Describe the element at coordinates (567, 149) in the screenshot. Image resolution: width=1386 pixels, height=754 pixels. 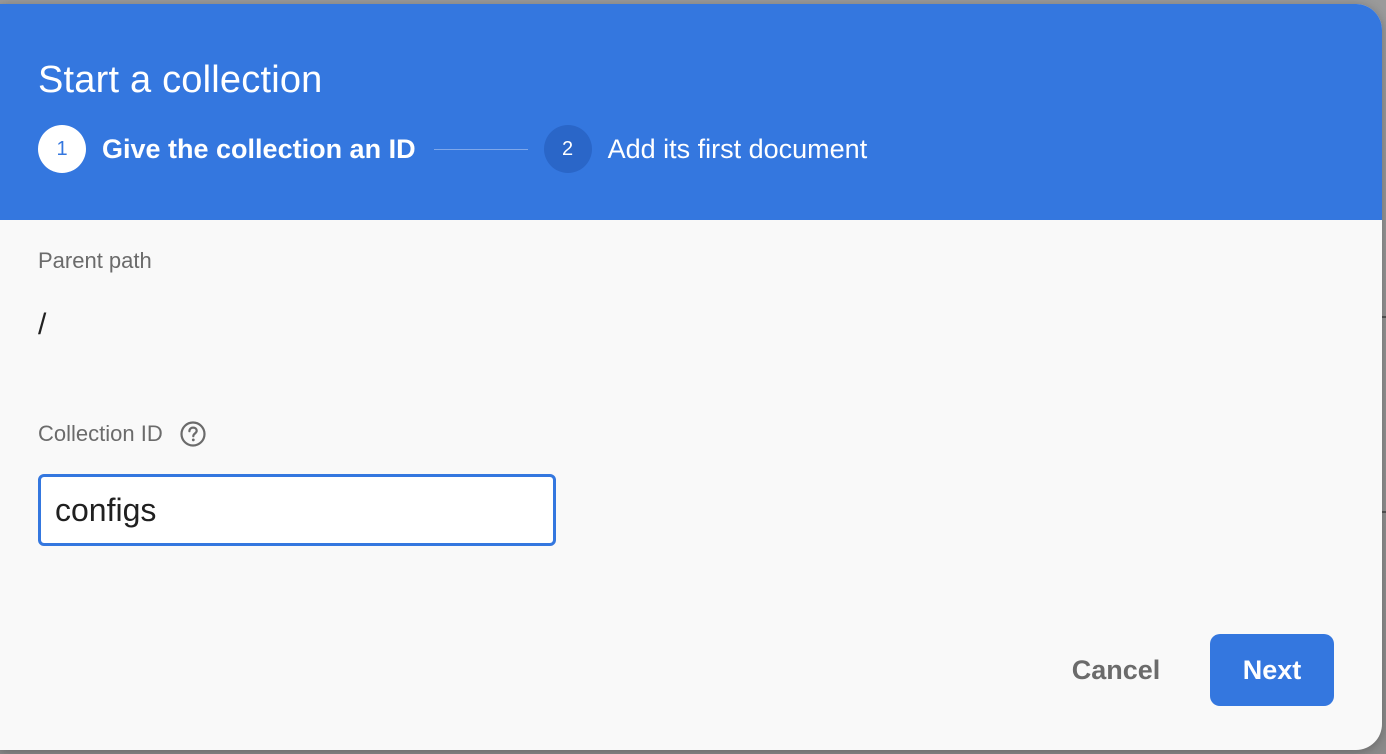
I see `step-2-number: 2` at that location.